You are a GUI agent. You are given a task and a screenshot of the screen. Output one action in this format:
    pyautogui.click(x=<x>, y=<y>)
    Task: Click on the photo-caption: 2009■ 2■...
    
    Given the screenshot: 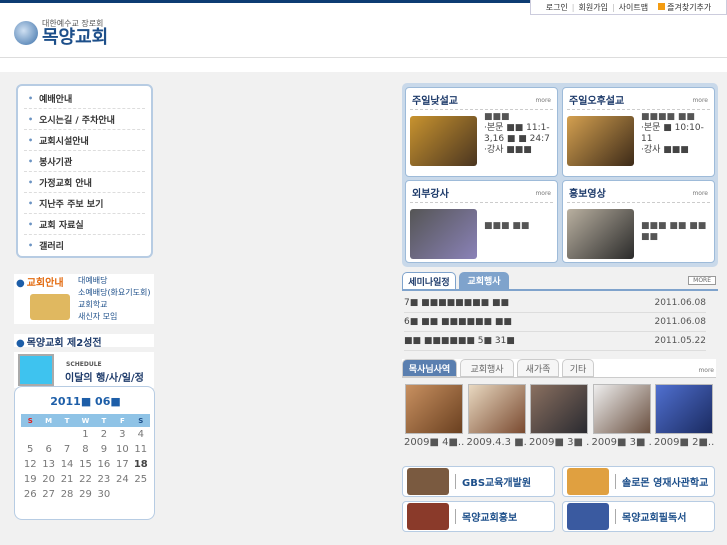 What is the action you would take?
    pyautogui.click(x=684, y=442)
    